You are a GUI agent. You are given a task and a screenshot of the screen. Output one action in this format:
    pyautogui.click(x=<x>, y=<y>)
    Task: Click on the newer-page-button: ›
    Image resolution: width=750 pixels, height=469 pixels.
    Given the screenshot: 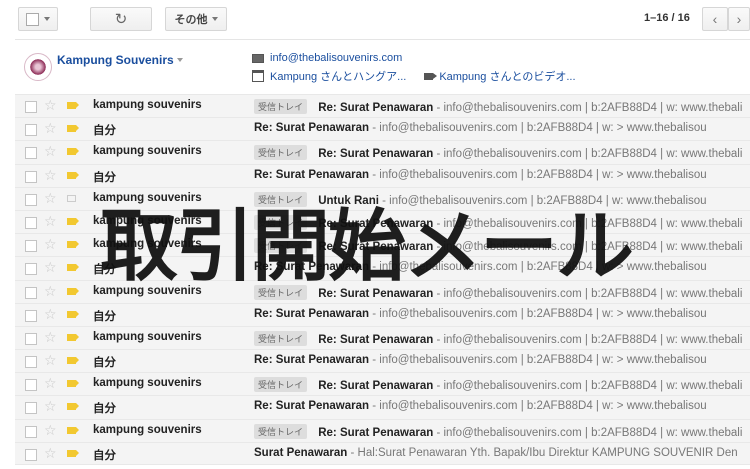 What is the action you would take?
    pyautogui.click(x=739, y=19)
    